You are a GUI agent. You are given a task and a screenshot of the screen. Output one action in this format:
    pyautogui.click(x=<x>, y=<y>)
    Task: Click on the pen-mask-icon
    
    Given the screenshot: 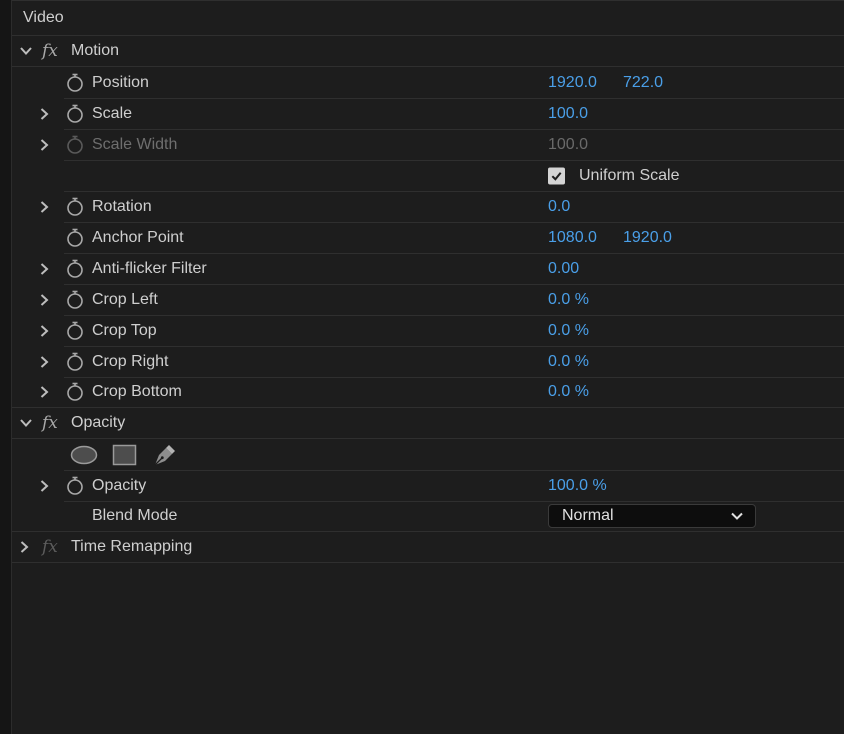 What is the action you would take?
    pyautogui.click(x=165, y=455)
    